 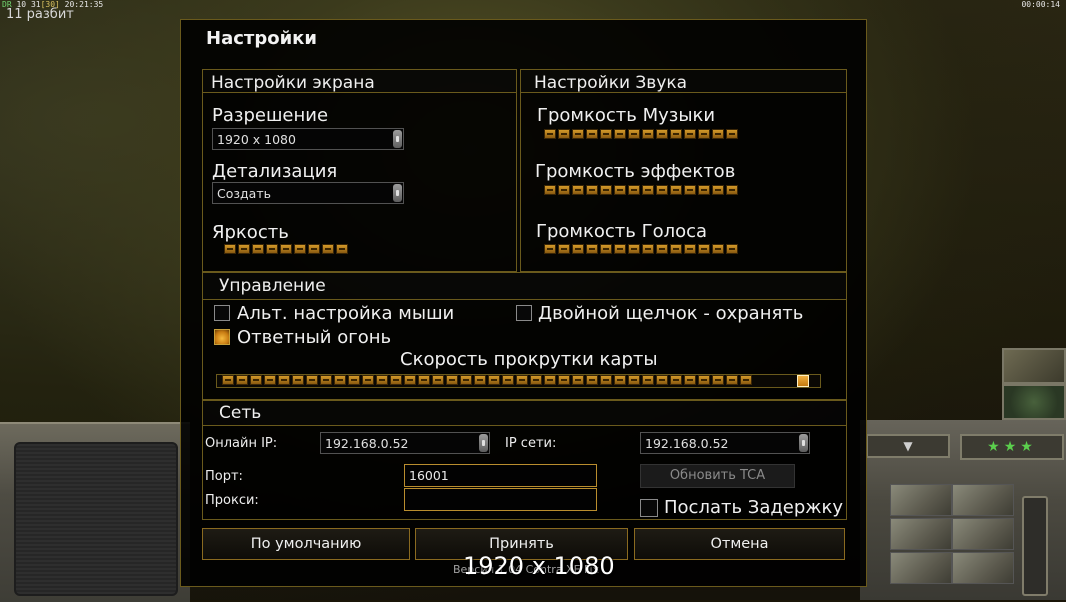 What do you see at coordinates (308, 193) in the screenshot?
I see `detail-dropdown: Создать` at bounding box center [308, 193].